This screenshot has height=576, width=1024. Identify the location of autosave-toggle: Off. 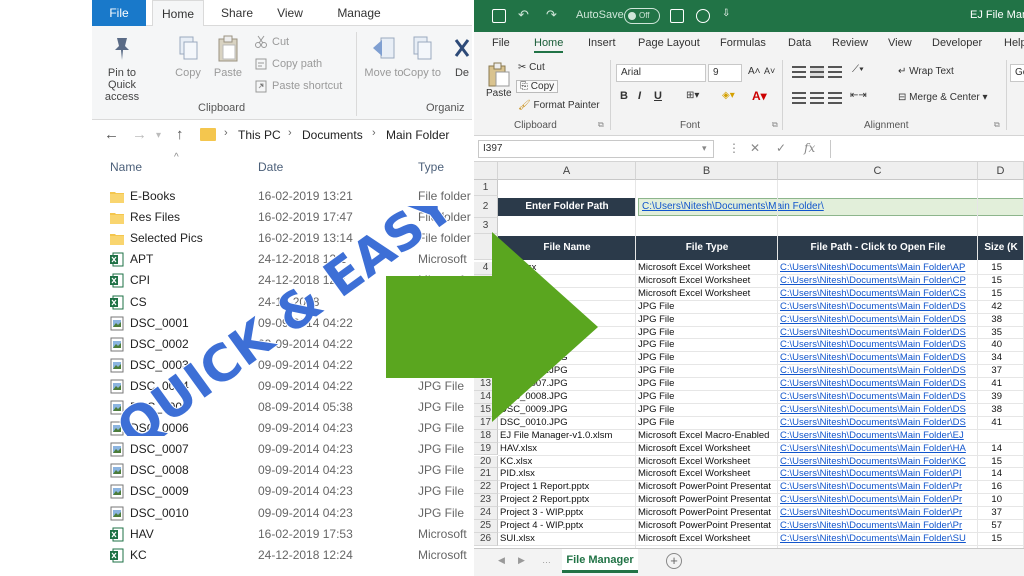
(642, 16).